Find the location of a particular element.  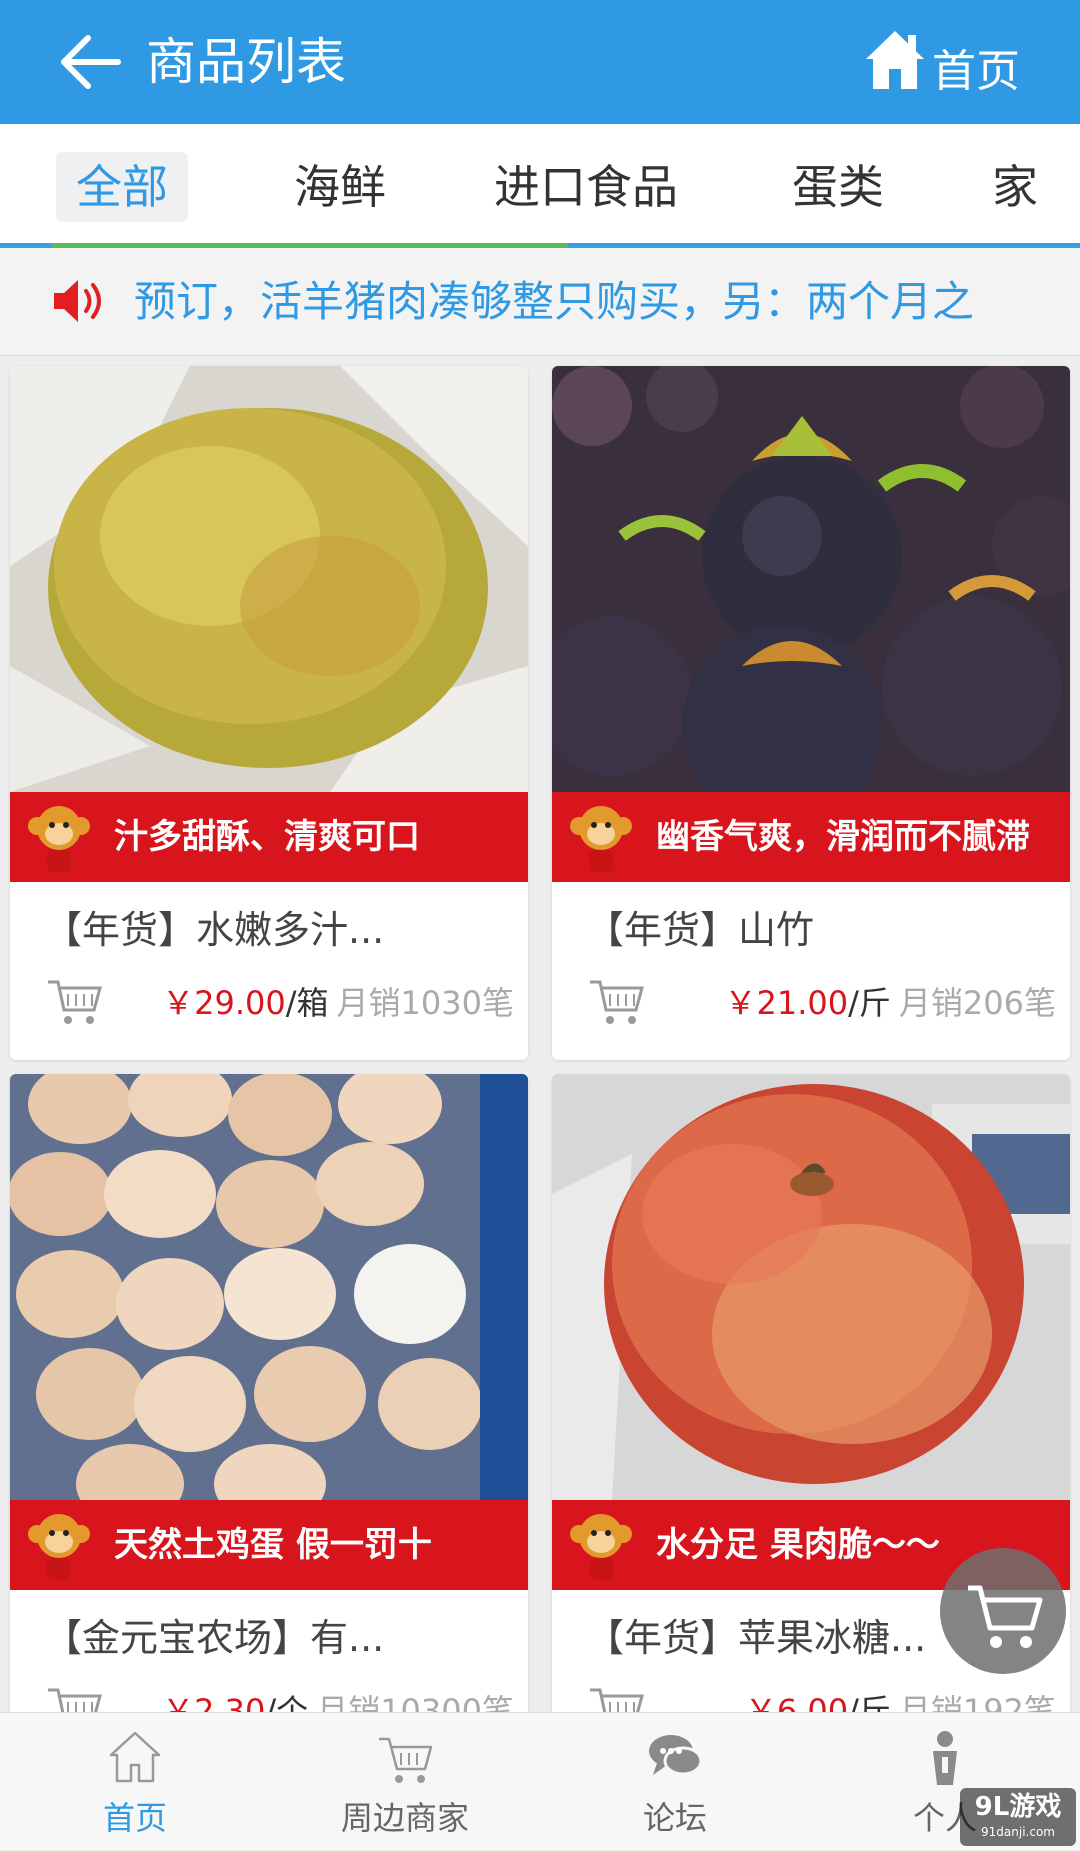

product-slogan: 天然土鸡蛋 假一罚十 is located at coordinates (273, 1545).